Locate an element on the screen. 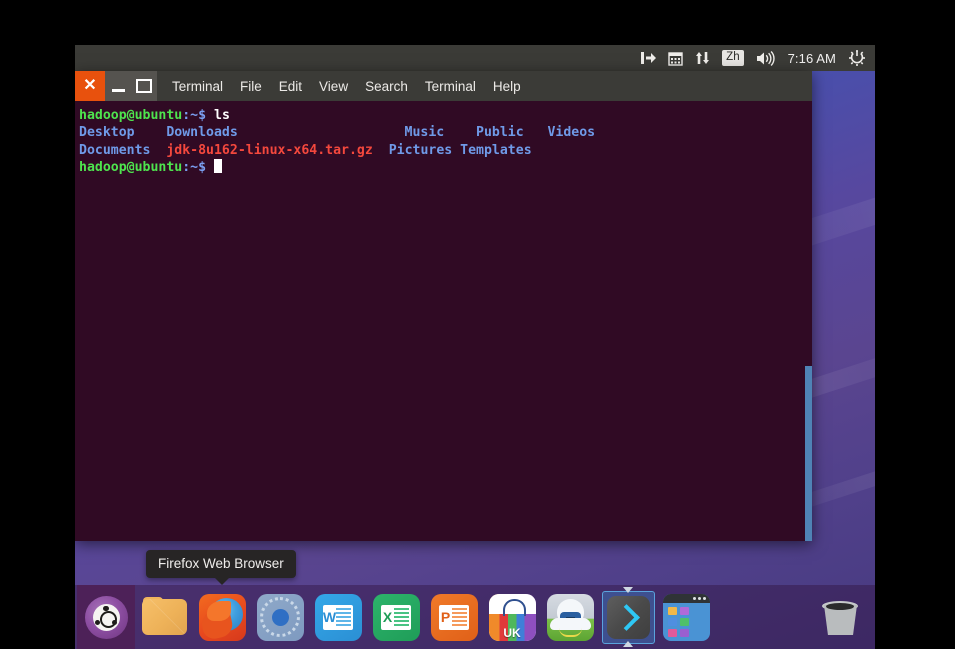 The image size is (955, 649). input-method-icon: Zh is located at coordinates (732, 58).